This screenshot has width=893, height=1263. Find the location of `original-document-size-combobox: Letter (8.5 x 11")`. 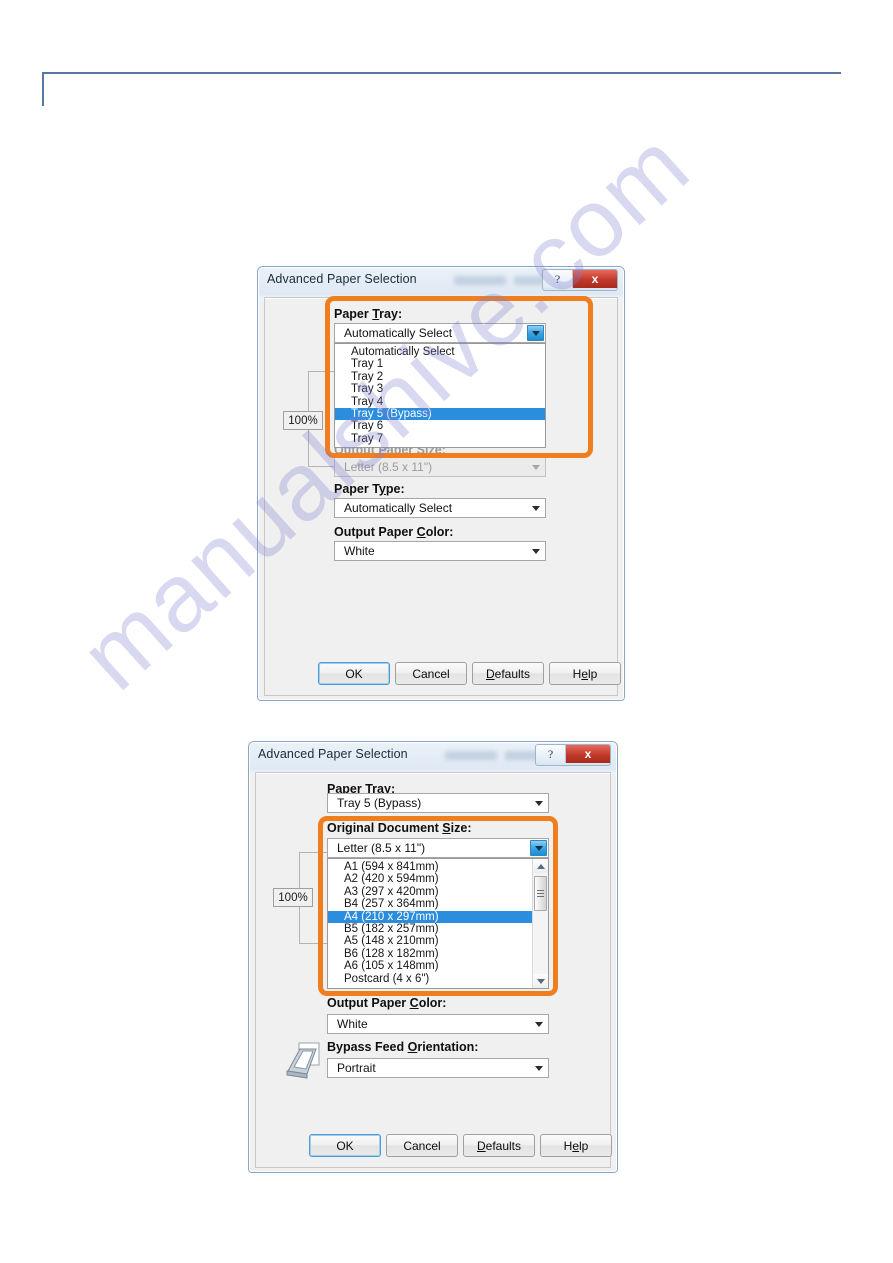

original-document-size-combobox: Letter (8.5 x 11") is located at coordinates (438, 848).